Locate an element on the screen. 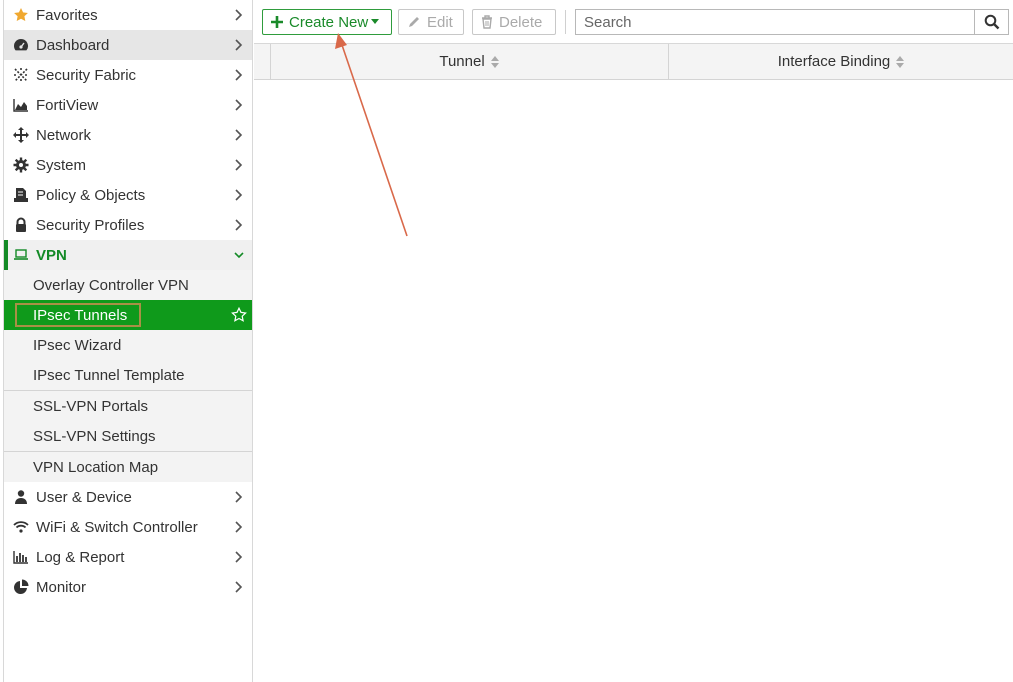 Image resolution: width=1013 pixels, height=682 pixels. create-new-button: Create New is located at coordinates (327, 22).